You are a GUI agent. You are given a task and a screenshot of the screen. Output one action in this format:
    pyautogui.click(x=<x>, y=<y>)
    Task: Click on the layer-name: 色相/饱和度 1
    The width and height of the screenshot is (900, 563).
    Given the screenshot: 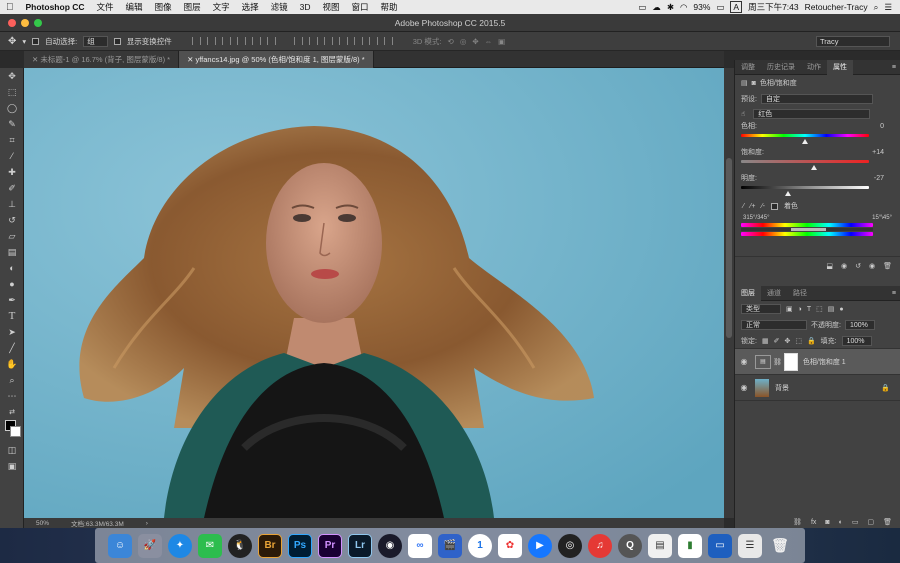 What is the action you would take?
    pyautogui.click(x=824, y=362)
    